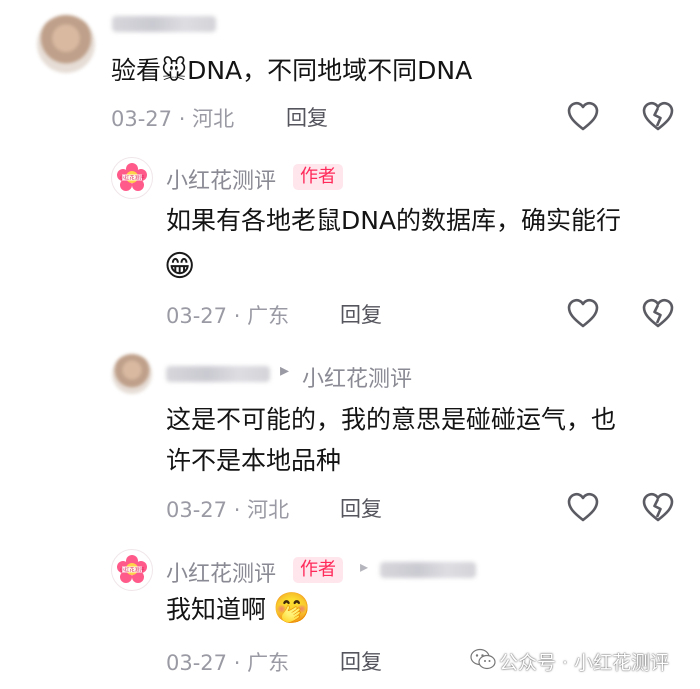 The height and width of the screenshot is (689, 700). What do you see at coordinates (180, 266) in the screenshot?
I see `grin-emoji-icon: 😁` at bounding box center [180, 266].